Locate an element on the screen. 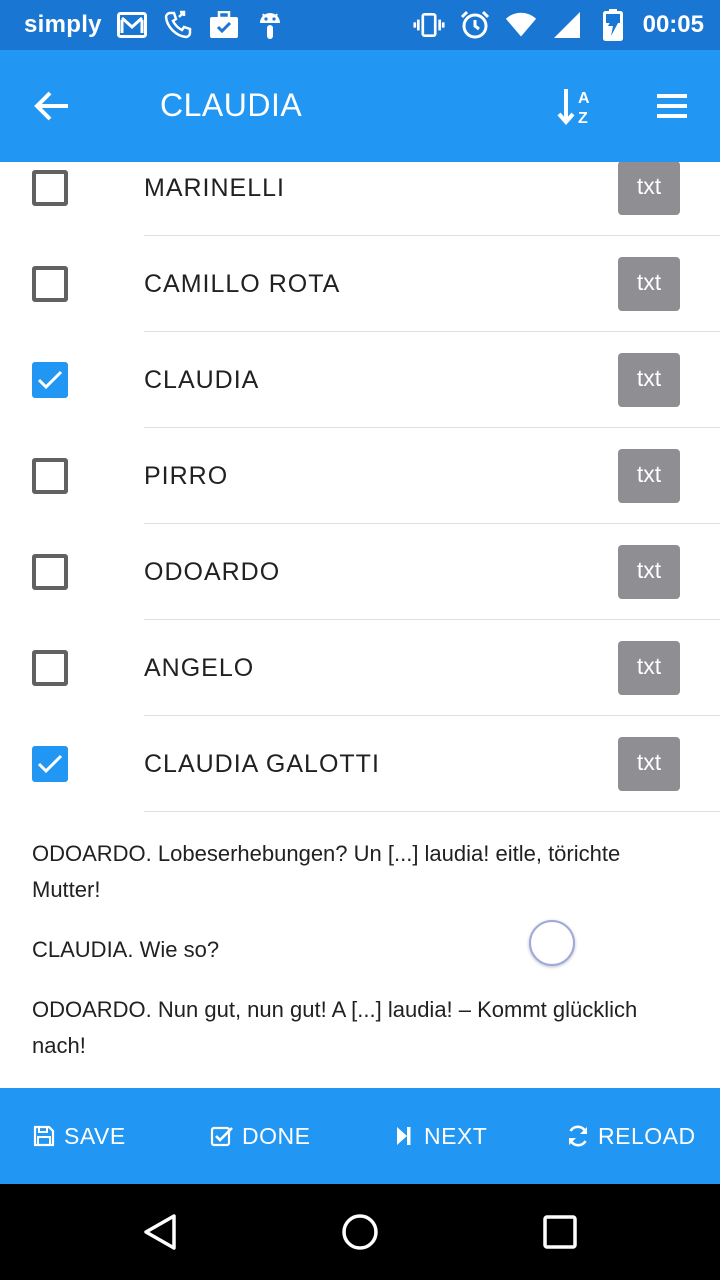 The image size is (720, 1280). next-button: NEXT is located at coordinates (439, 1136).